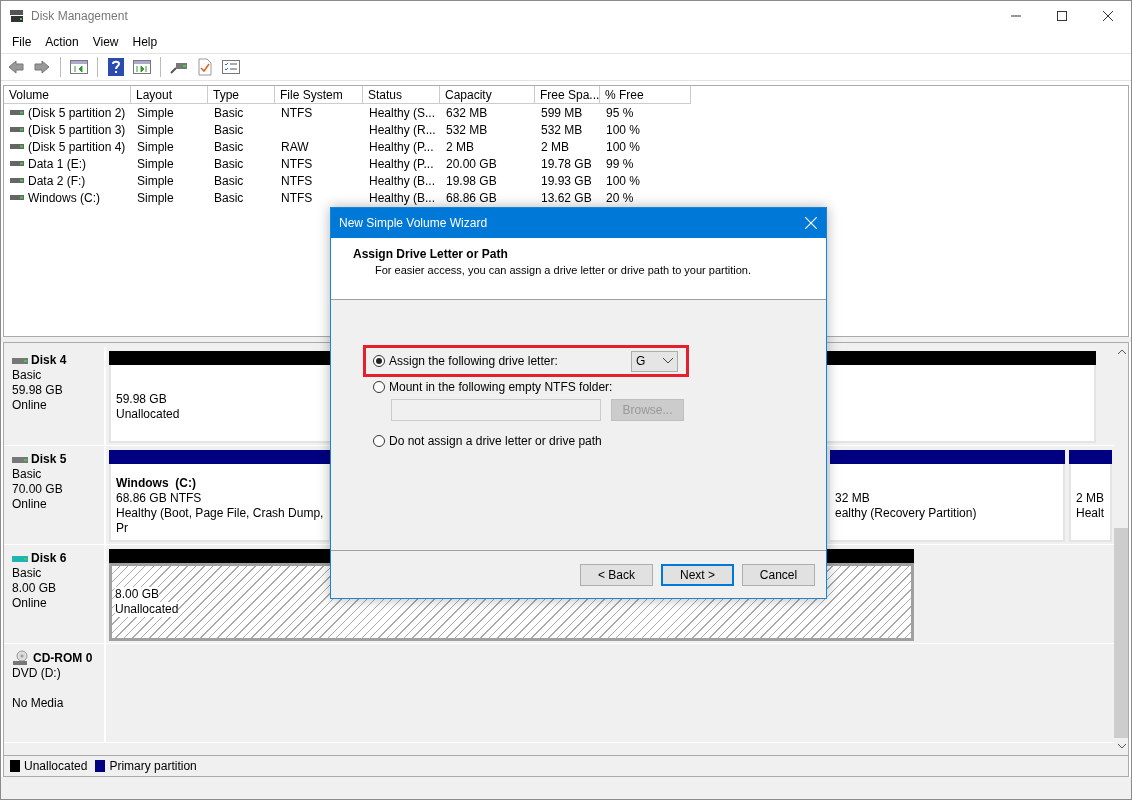 This screenshot has width=1132, height=800. I want to click on disk-name: CD-ROM 0, so click(63, 658).